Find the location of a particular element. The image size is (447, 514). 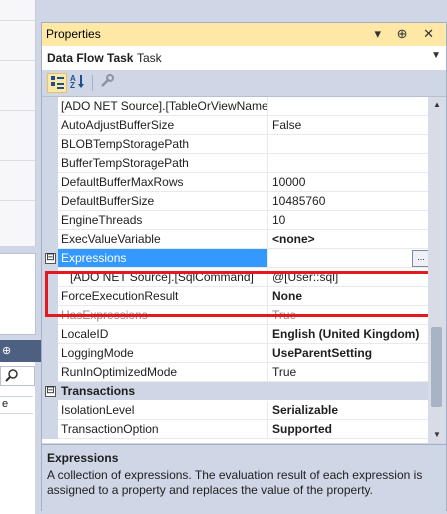

property-name: BLOBTempStoragePath is located at coordinates (163, 144).